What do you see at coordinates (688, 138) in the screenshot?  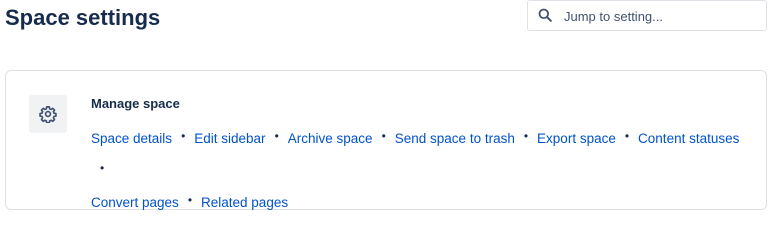 I see `content-statuses-link: Content statuses` at bounding box center [688, 138].